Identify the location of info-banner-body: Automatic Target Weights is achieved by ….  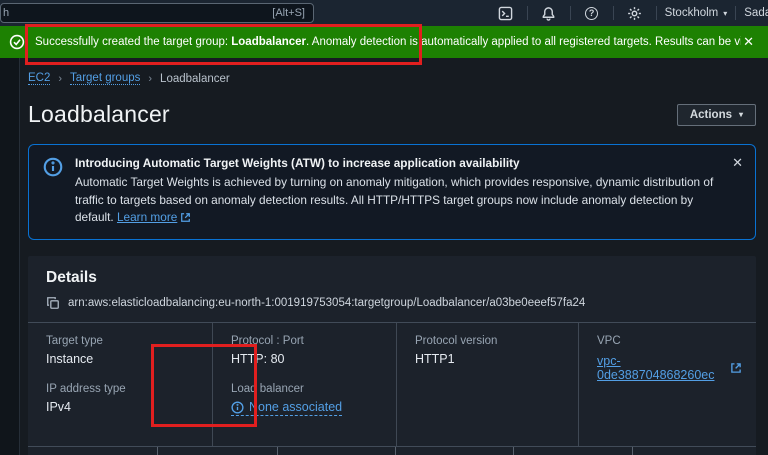
(398, 200).